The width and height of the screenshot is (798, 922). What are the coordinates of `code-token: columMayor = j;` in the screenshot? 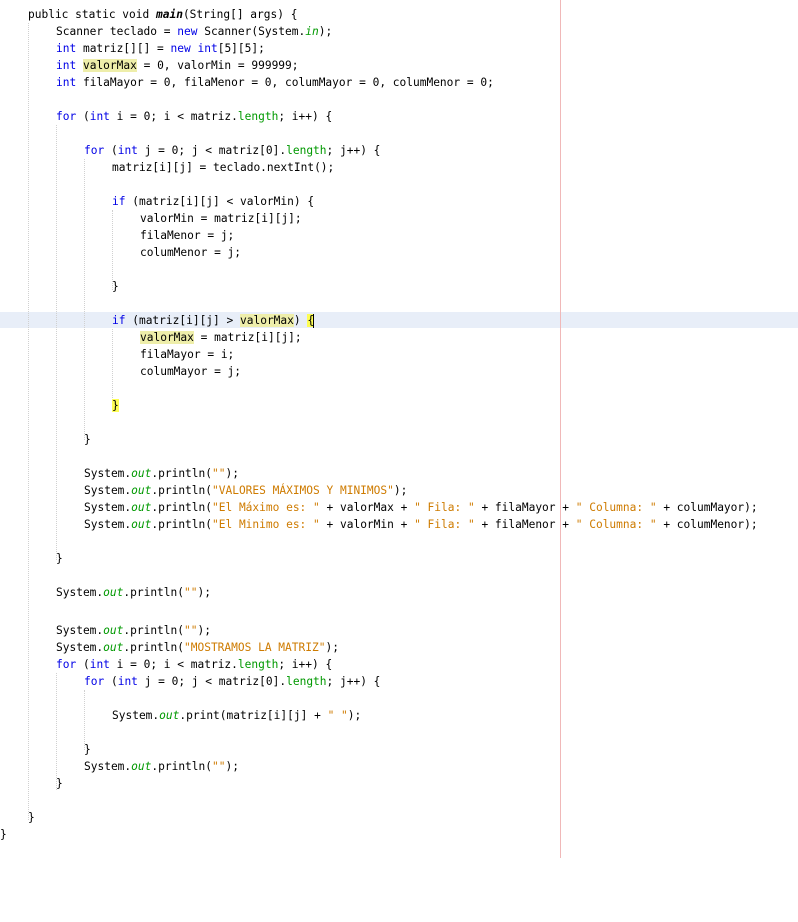 It's located at (191, 371).